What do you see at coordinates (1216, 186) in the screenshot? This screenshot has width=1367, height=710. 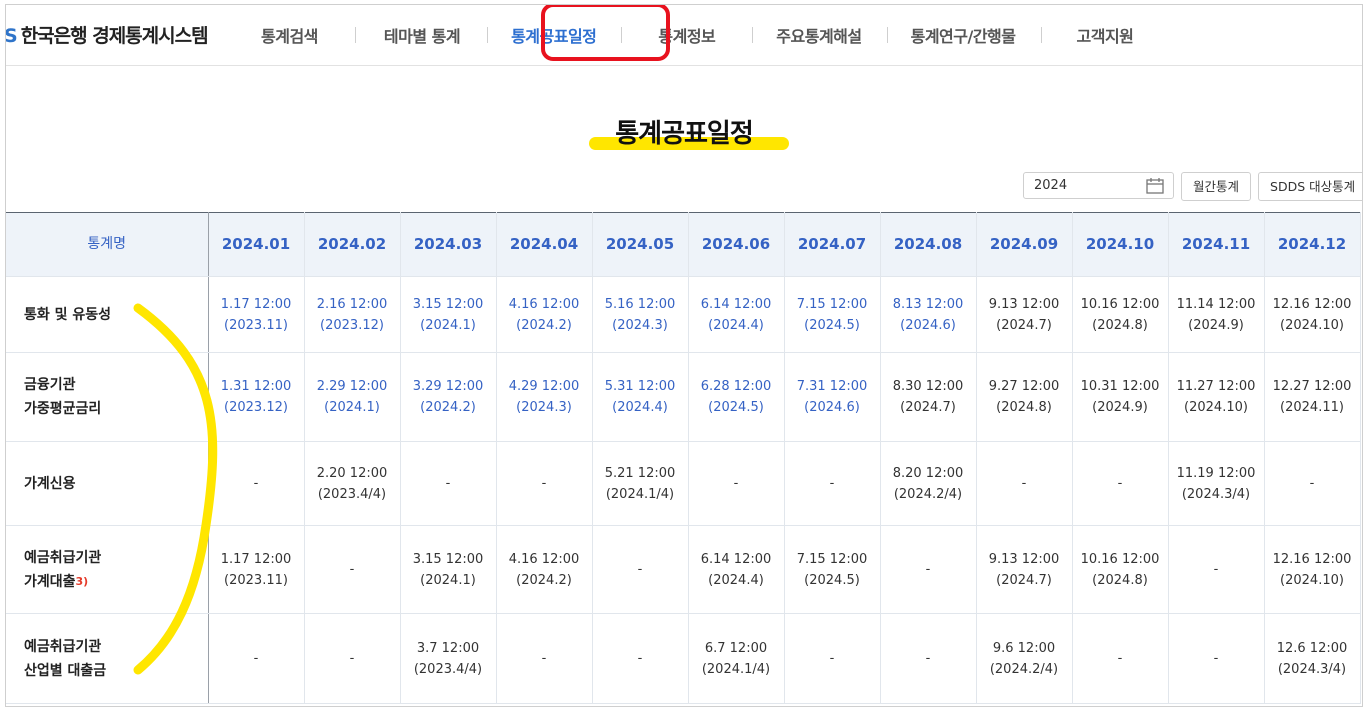 I see `monthly-stats-button: 월간통계` at bounding box center [1216, 186].